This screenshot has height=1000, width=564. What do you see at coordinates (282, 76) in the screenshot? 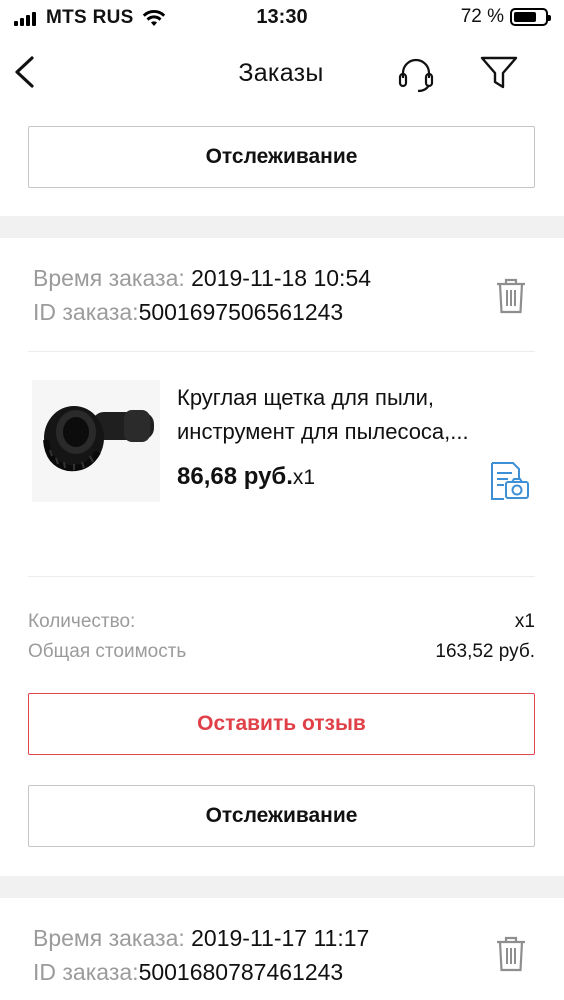
I see `navigation-bar: Заказы` at bounding box center [282, 76].